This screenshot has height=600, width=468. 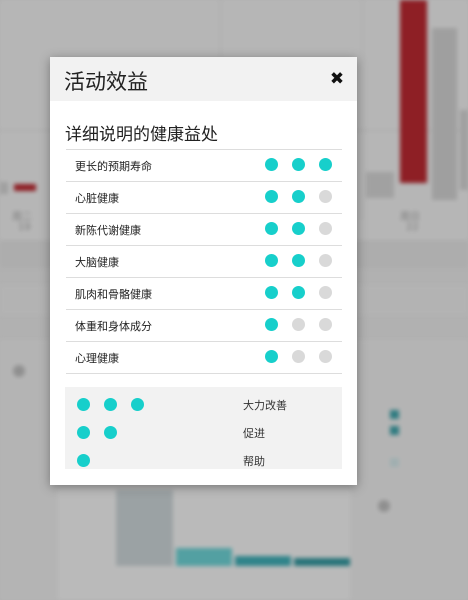 What do you see at coordinates (203, 79) in the screenshot?
I see `dialog-header: 活动效益 ✖` at bounding box center [203, 79].